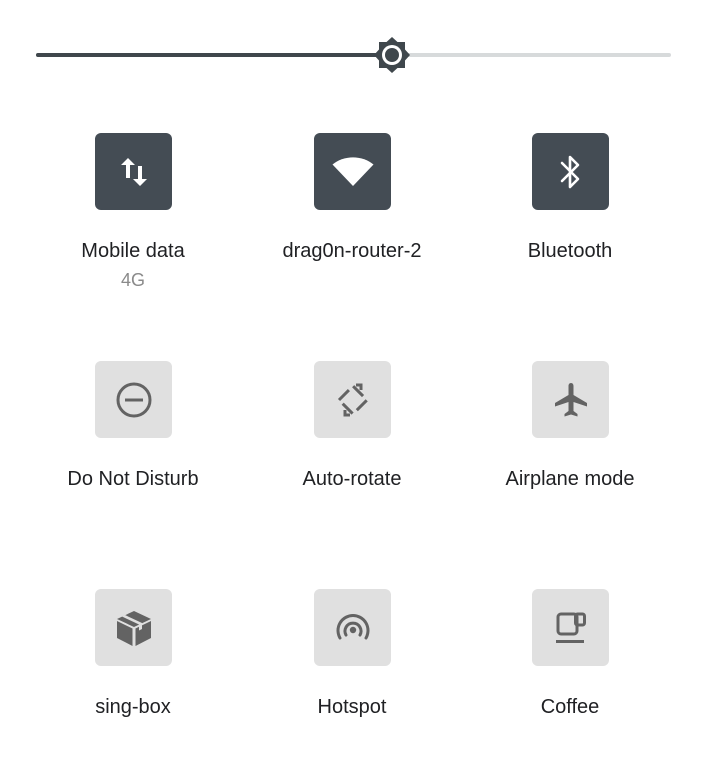  I want to click on bluetooth-icon, so click(569, 171).